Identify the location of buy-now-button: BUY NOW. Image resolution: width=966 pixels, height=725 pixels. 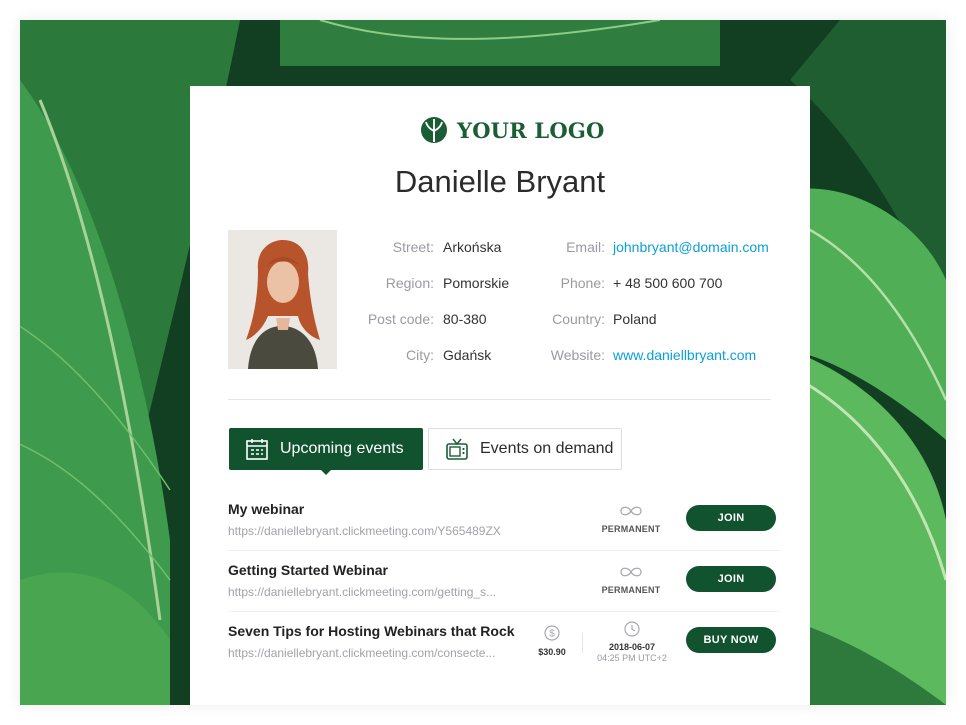
(731, 640).